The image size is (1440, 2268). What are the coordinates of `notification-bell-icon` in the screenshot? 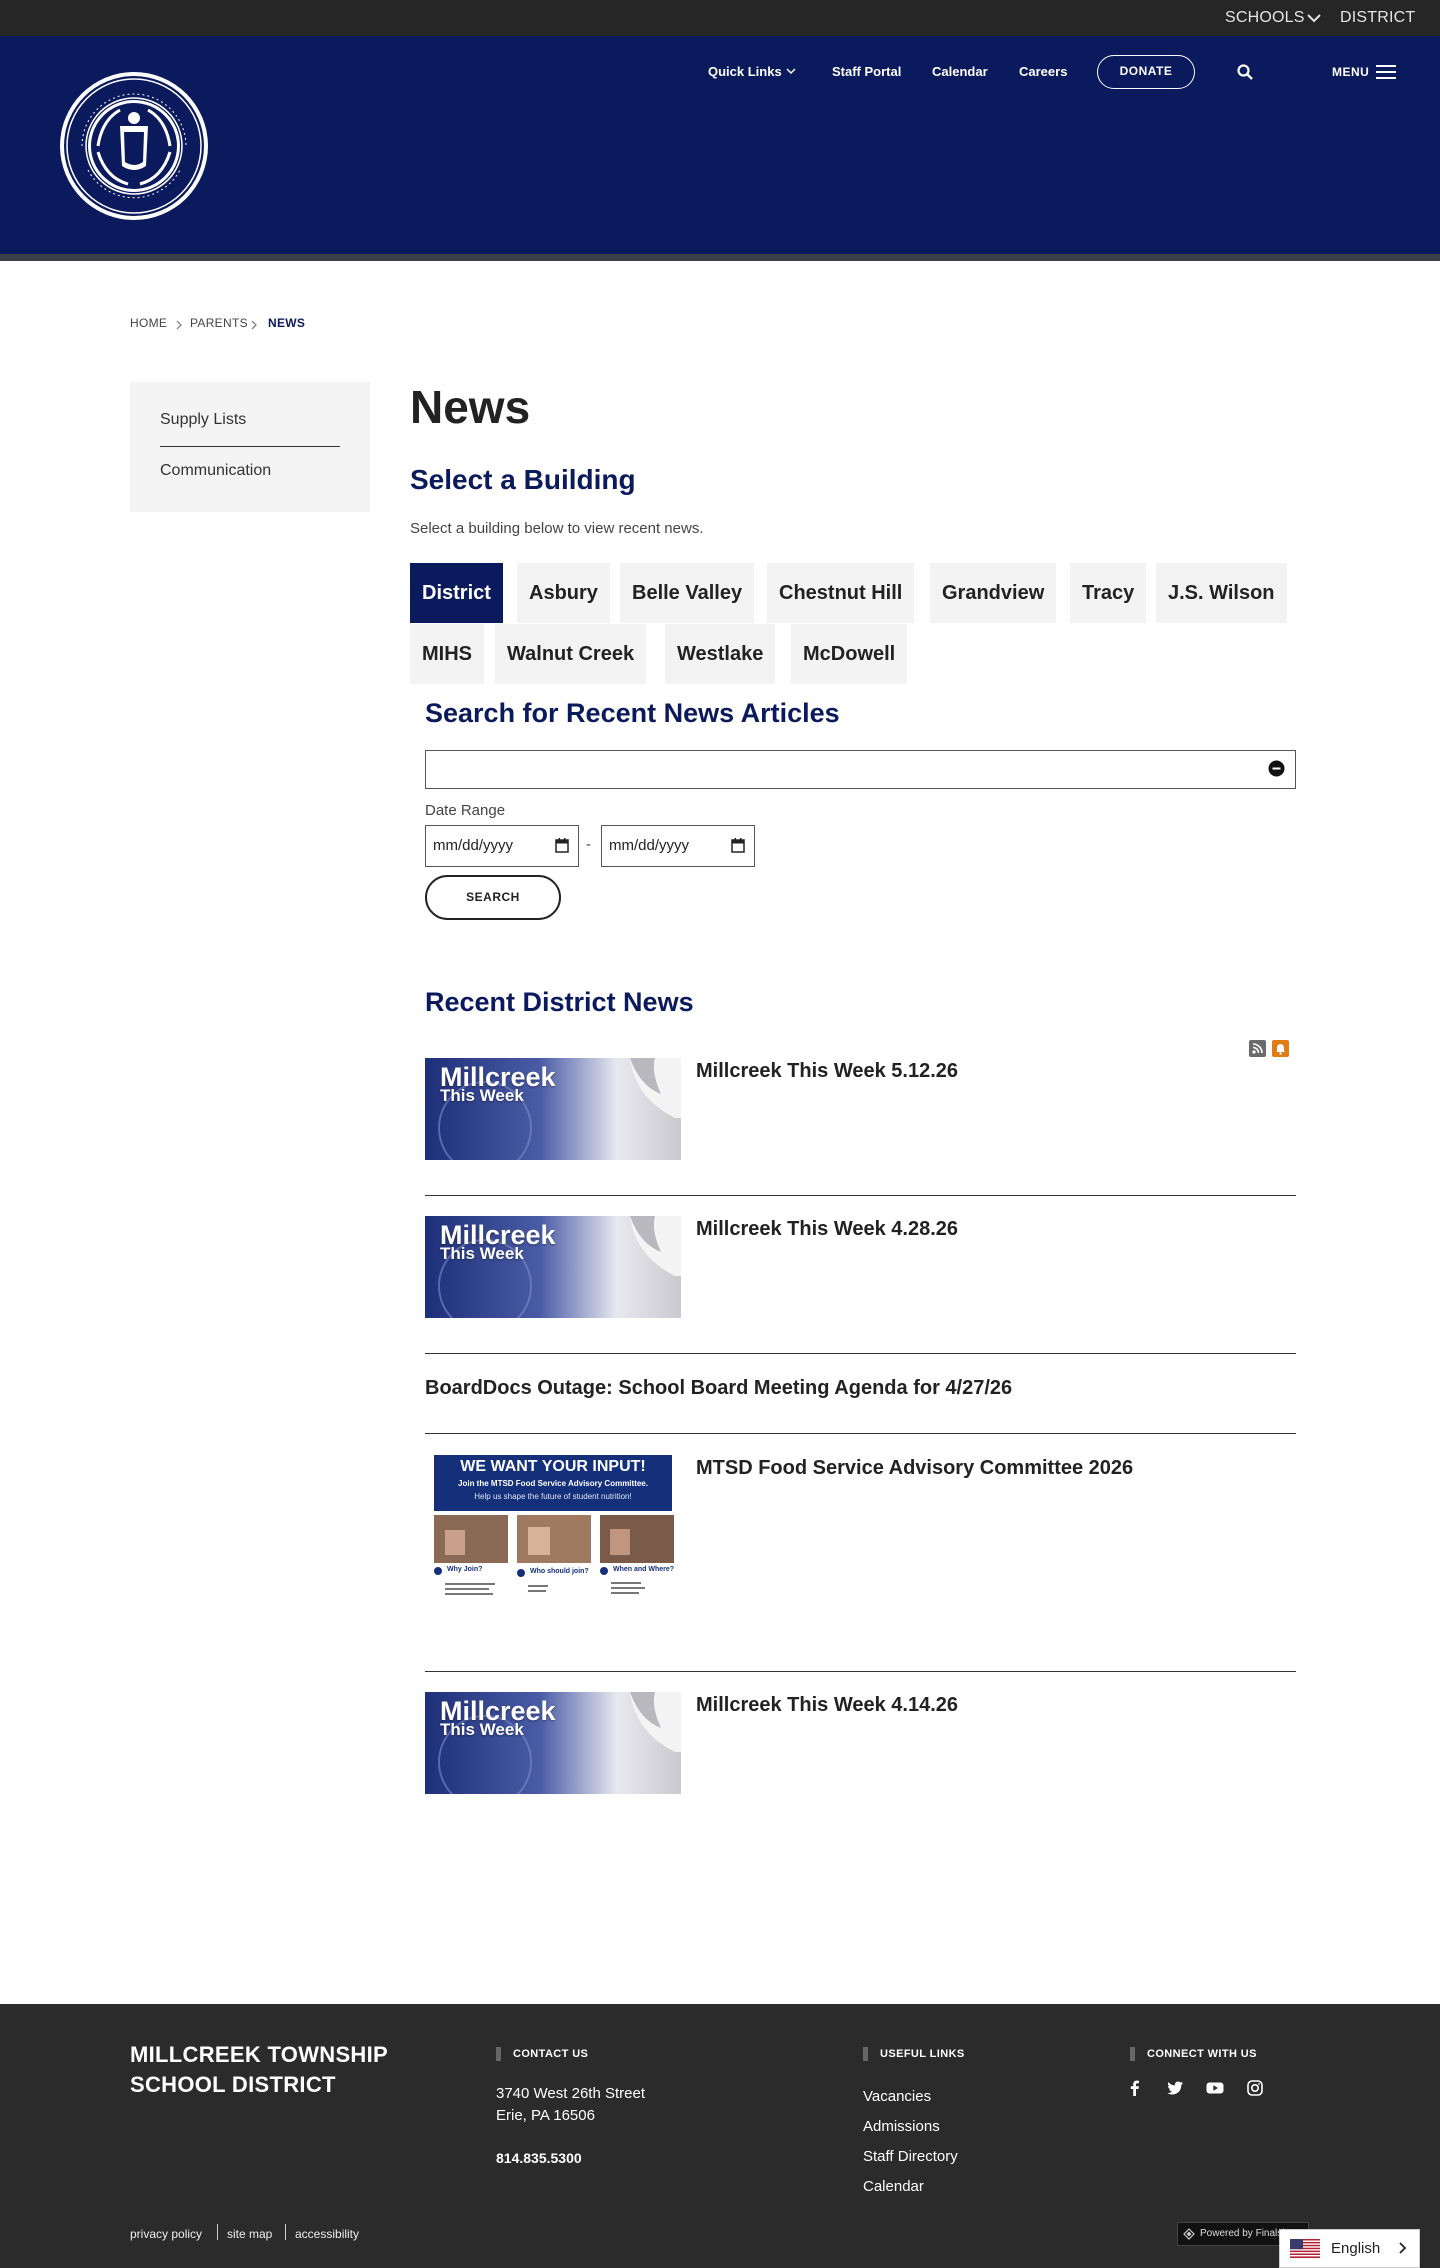 It's located at (1280, 1048).